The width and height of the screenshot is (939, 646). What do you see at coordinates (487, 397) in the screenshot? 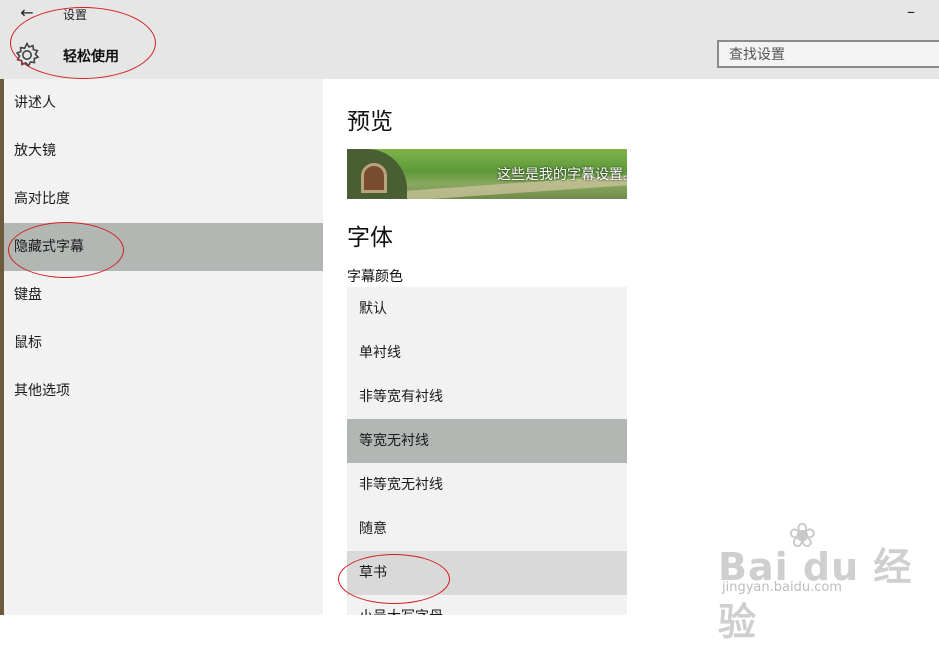
I see `font-option-proportional-serif: 非等宽有衬线` at bounding box center [487, 397].